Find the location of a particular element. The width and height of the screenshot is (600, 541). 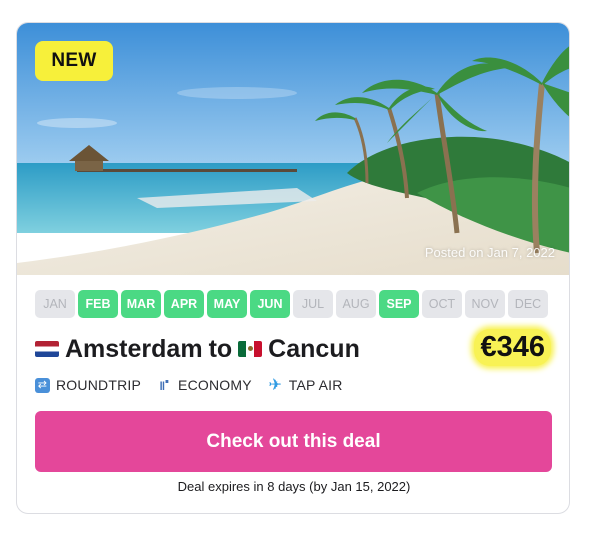

route-title: Amsterdam to Cancun is located at coordinates (197, 349).